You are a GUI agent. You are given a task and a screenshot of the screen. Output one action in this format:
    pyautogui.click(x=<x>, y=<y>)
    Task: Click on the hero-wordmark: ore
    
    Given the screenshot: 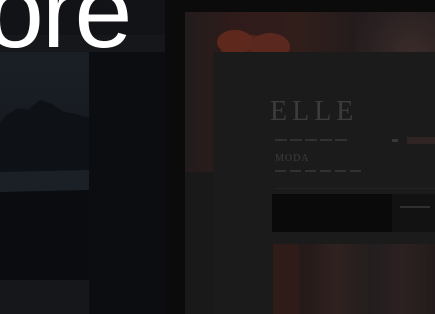 What is the action you would take?
    pyautogui.click(x=66, y=35)
    